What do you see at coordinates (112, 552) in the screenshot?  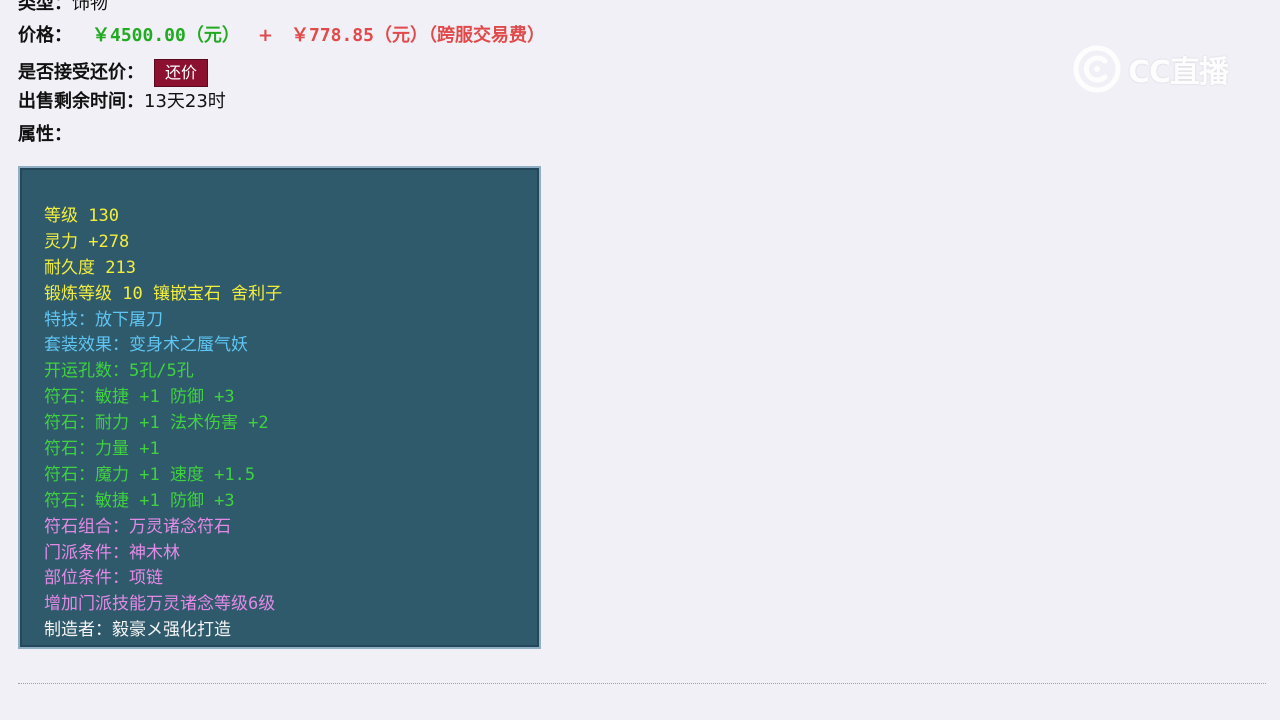 I see `attribute-line: 门派条件：神木林` at bounding box center [112, 552].